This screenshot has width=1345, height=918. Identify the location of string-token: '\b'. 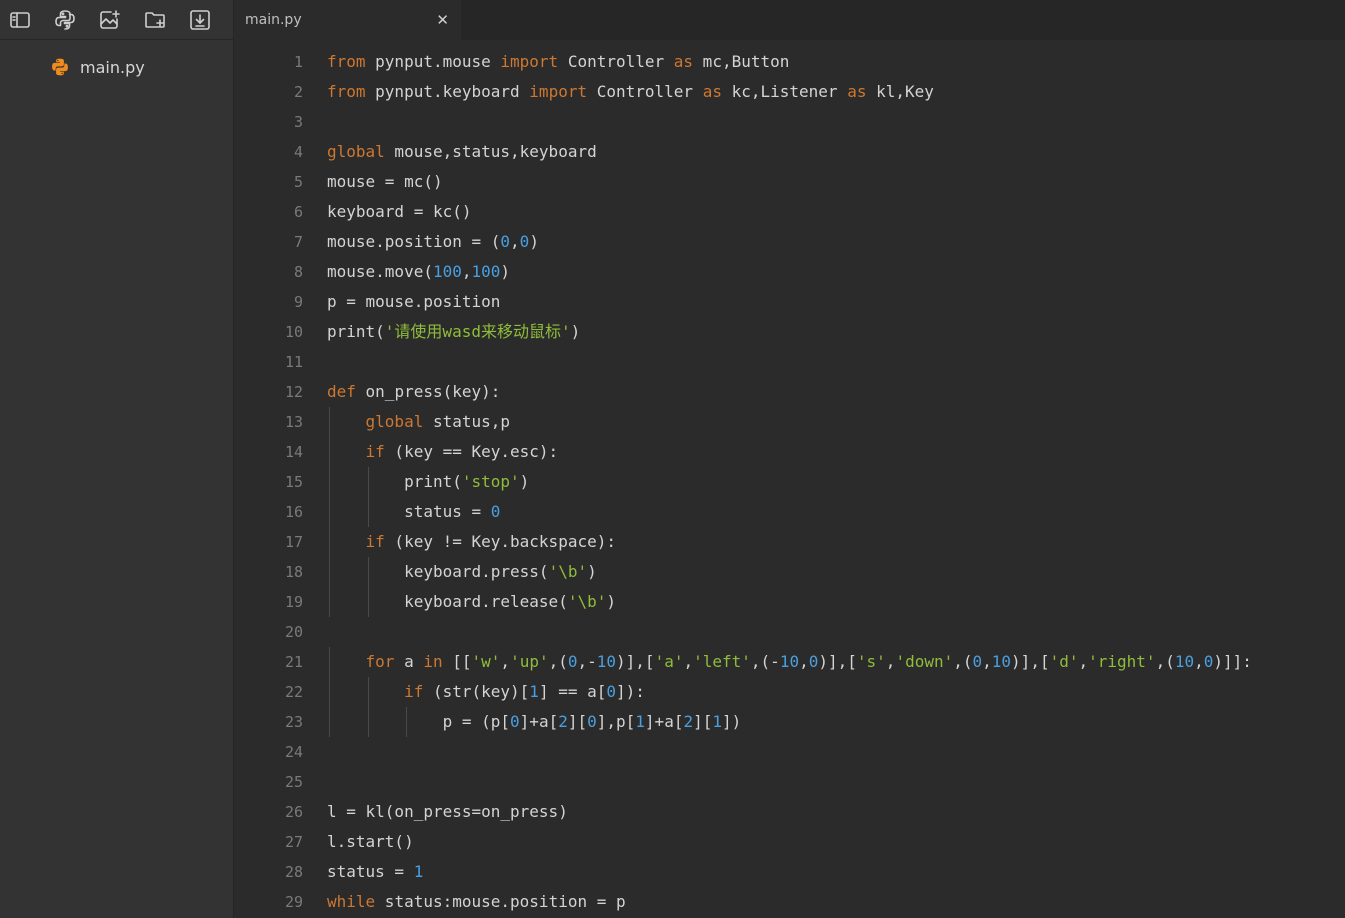
(568, 571).